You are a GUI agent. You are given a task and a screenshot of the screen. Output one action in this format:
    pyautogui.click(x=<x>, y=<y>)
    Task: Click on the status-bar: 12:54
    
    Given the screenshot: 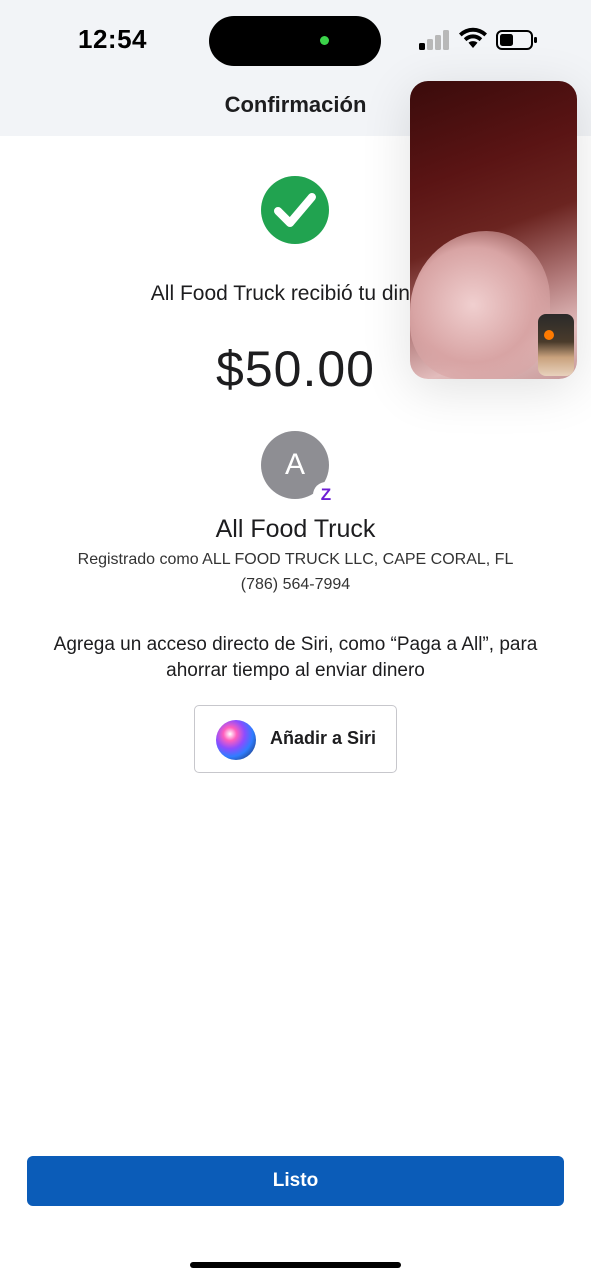 What is the action you would take?
    pyautogui.click(x=295, y=40)
    